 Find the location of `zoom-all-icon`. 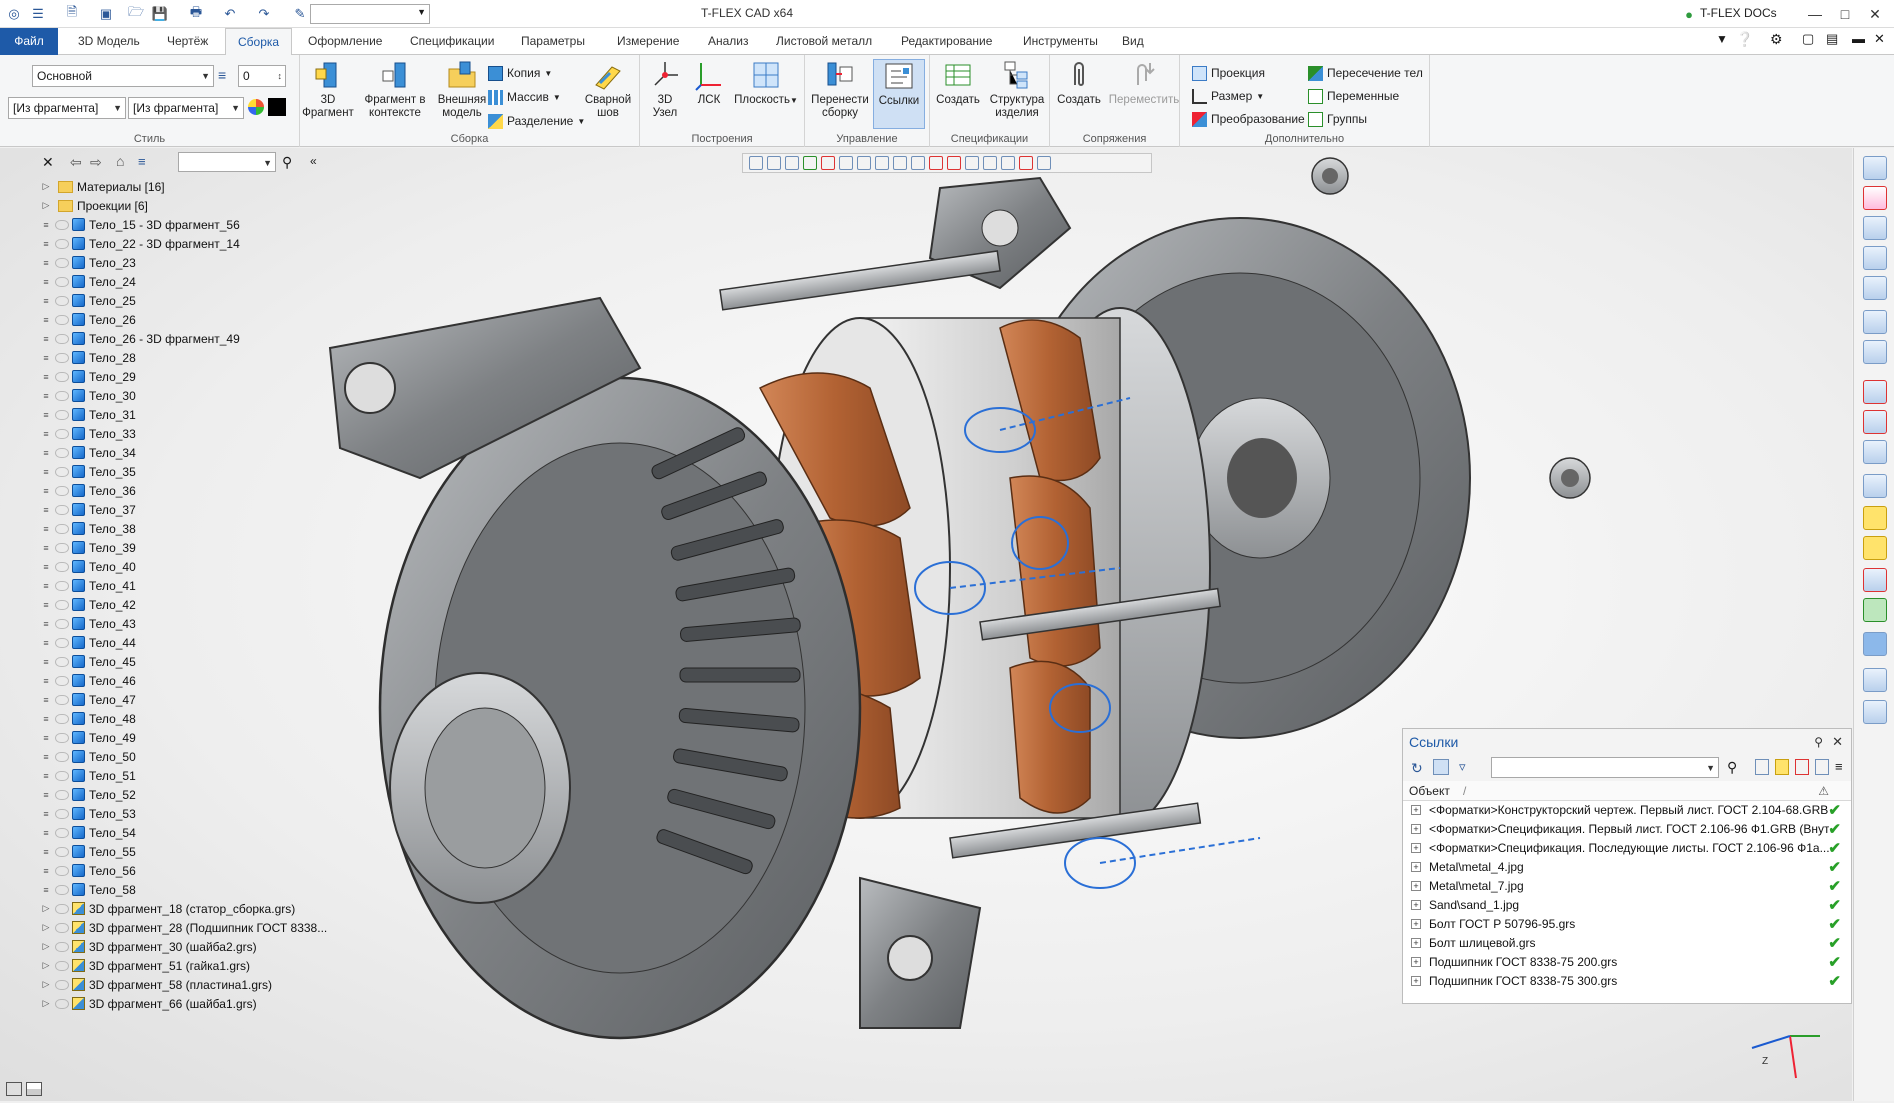

zoom-all-icon is located at coordinates (1875, 288).